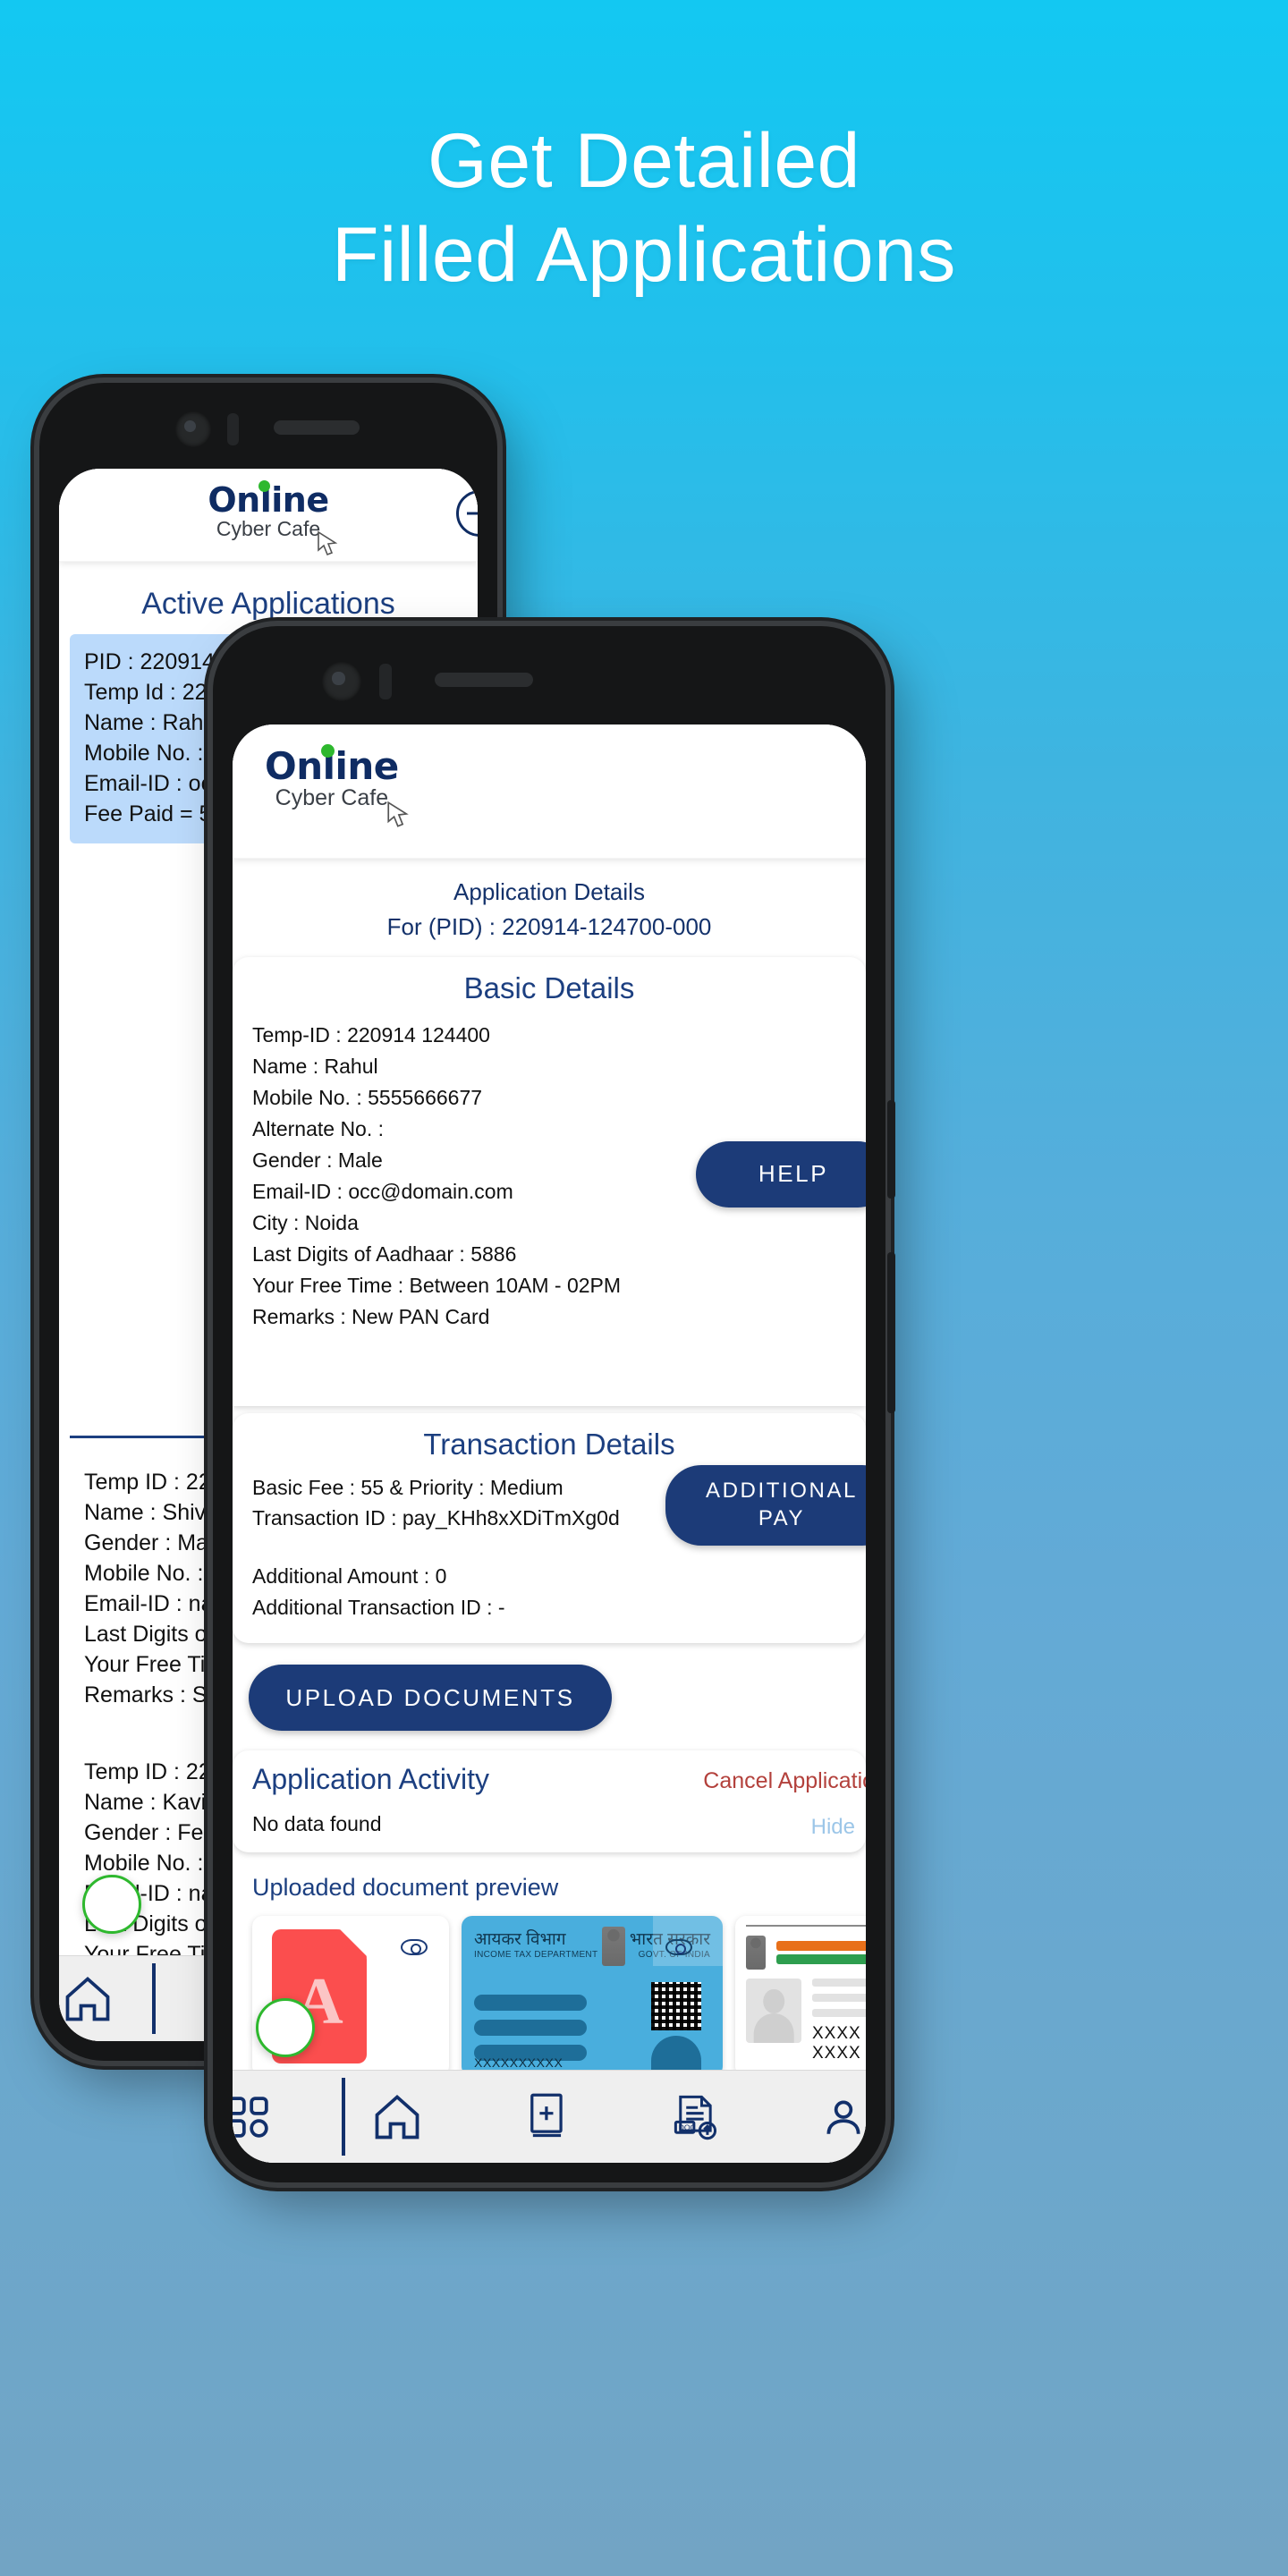 The image size is (1288, 2576). Describe the element at coordinates (519, 2062) in the screenshot. I see `pan-number: XXXXXXXXXX` at that location.